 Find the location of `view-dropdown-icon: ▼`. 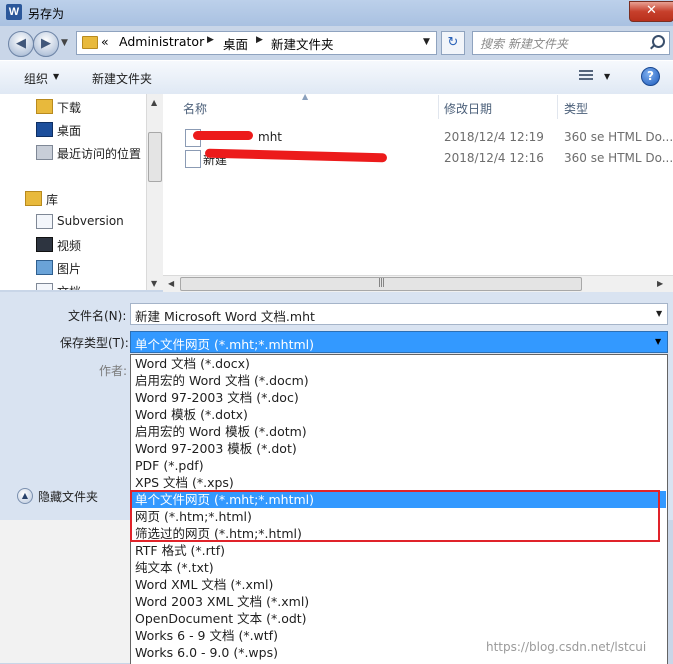

view-dropdown-icon: ▼ is located at coordinates (607, 76).